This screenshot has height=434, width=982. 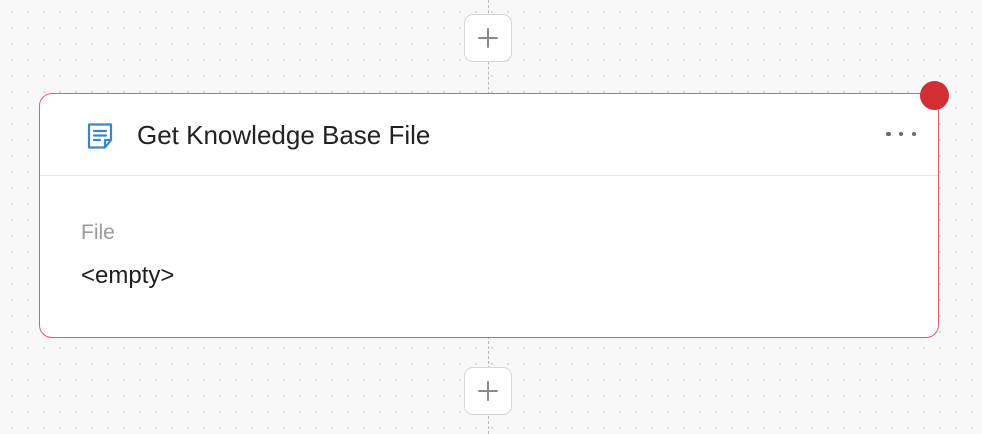 What do you see at coordinates (934, 95) in the screenshot?
I see `error-status-indicator` at bounding box center [934, 95].